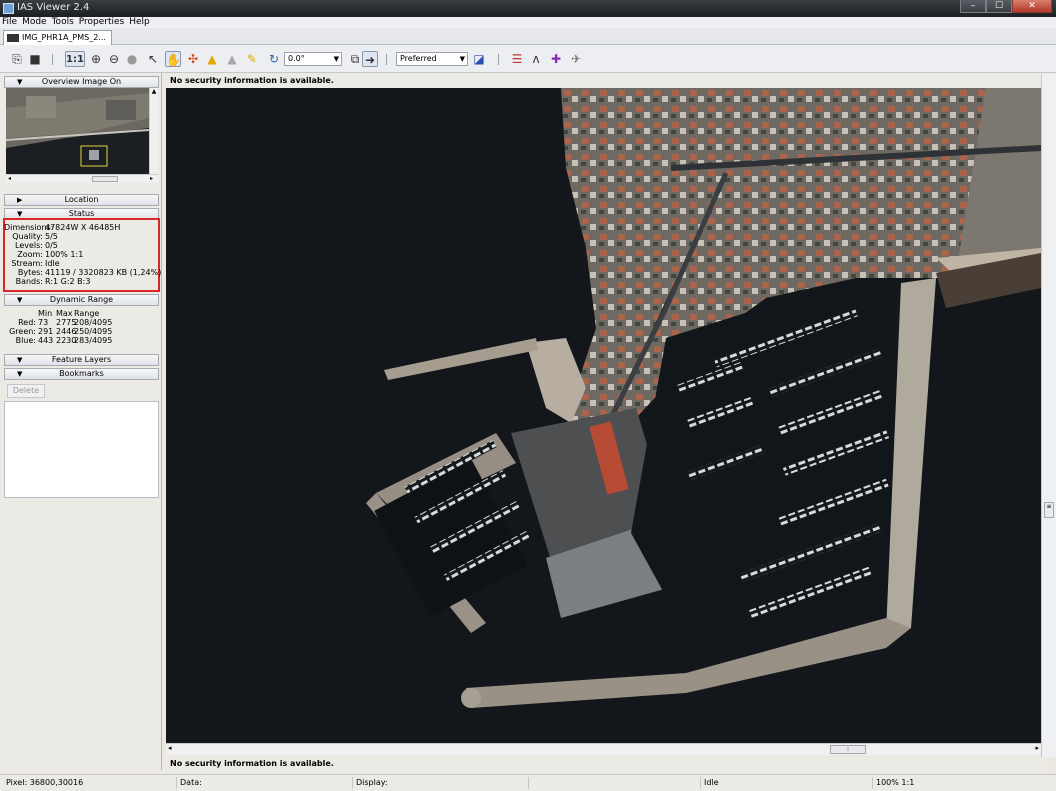 This screenshot has width=1056, height=791. Describe the element at coordinates (140, 22) in the screenshot. I see `menu-help: Help` at that location.